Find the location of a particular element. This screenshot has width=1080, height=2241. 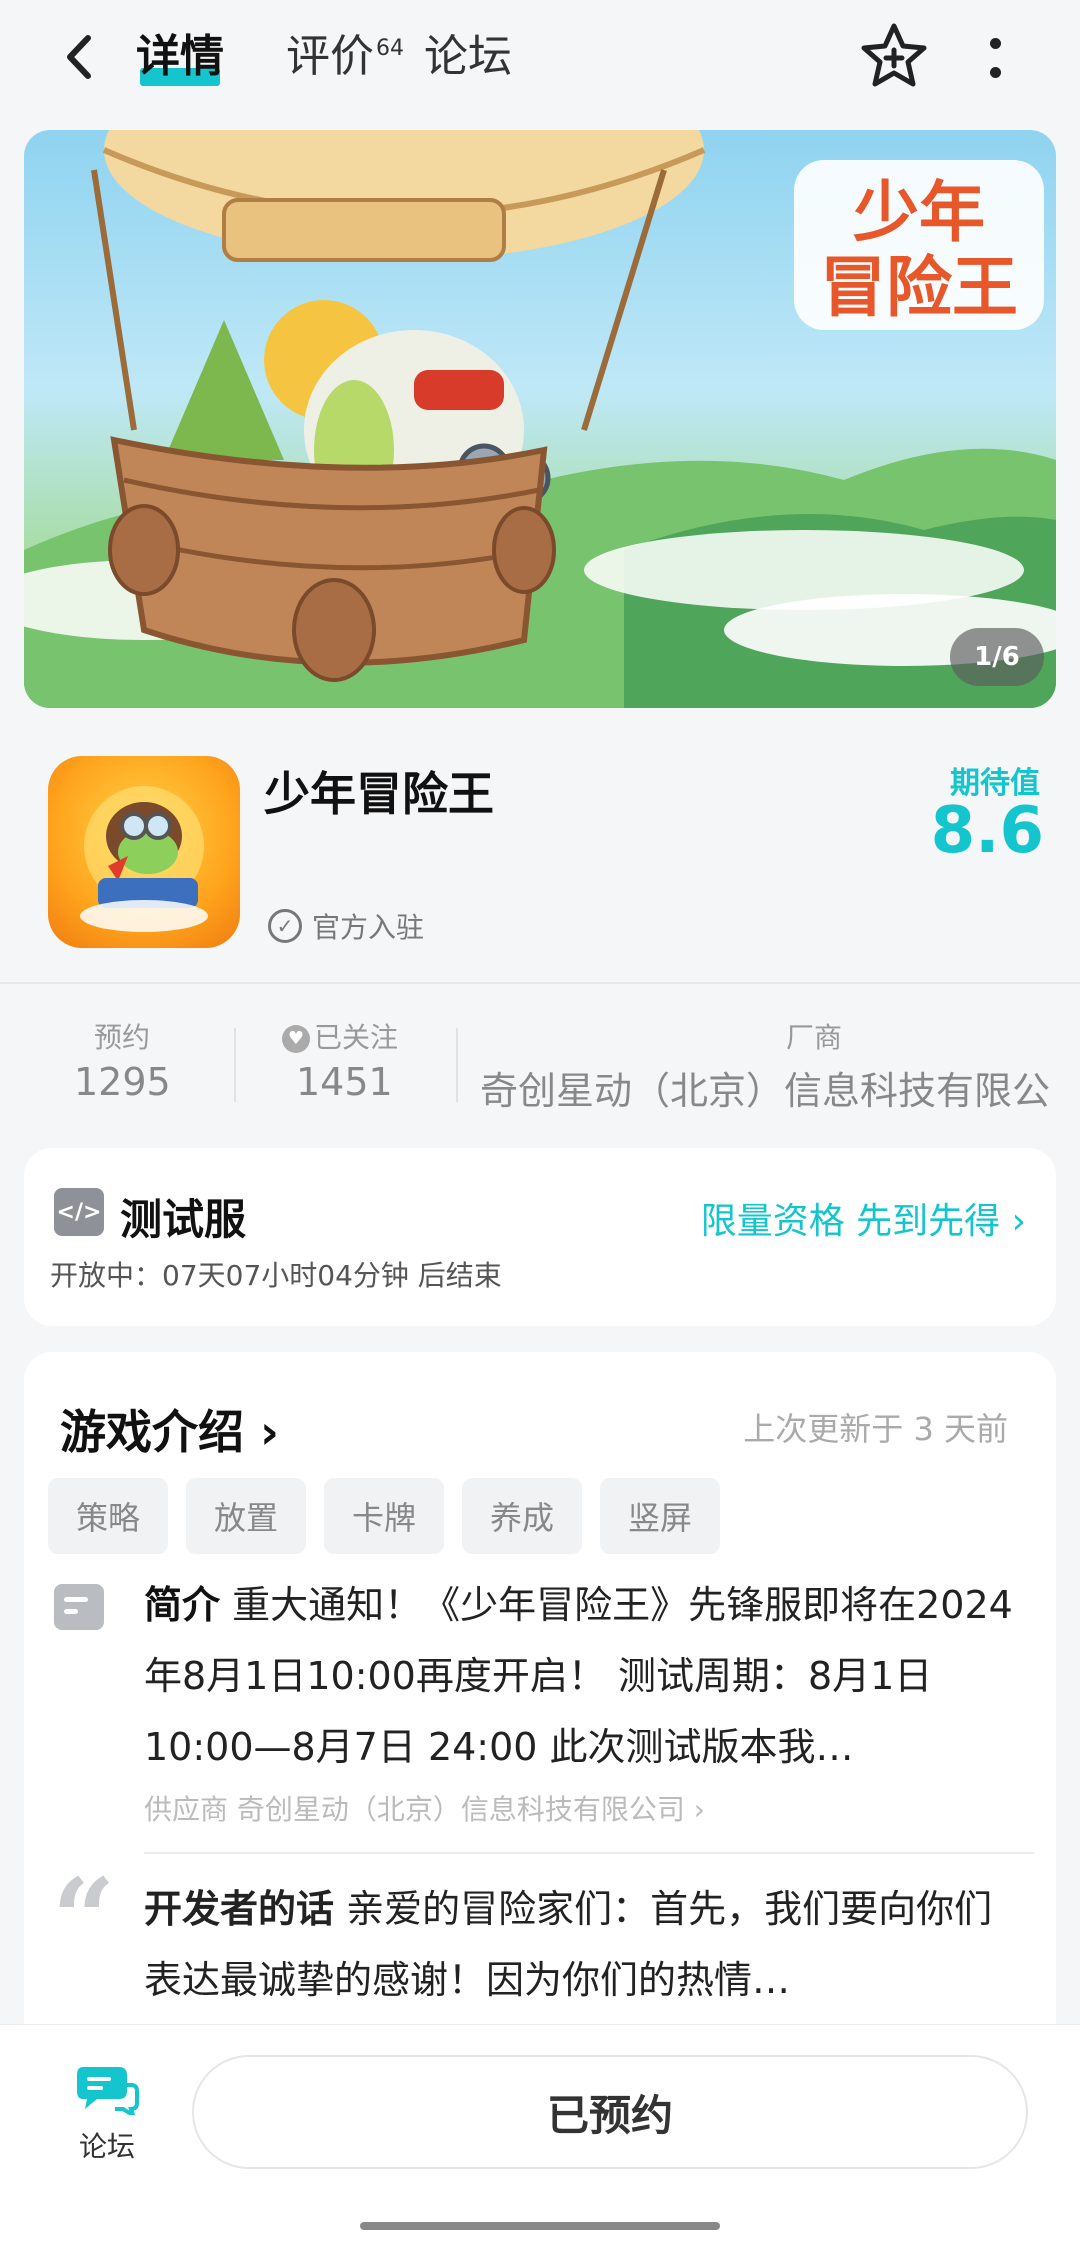

reserved-button: 已预约 is located at coordinates (610, 2112).